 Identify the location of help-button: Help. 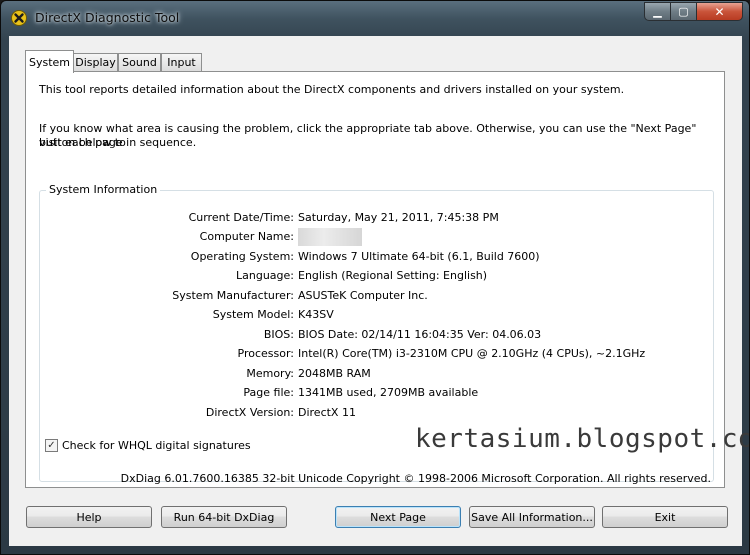
(89, 517).